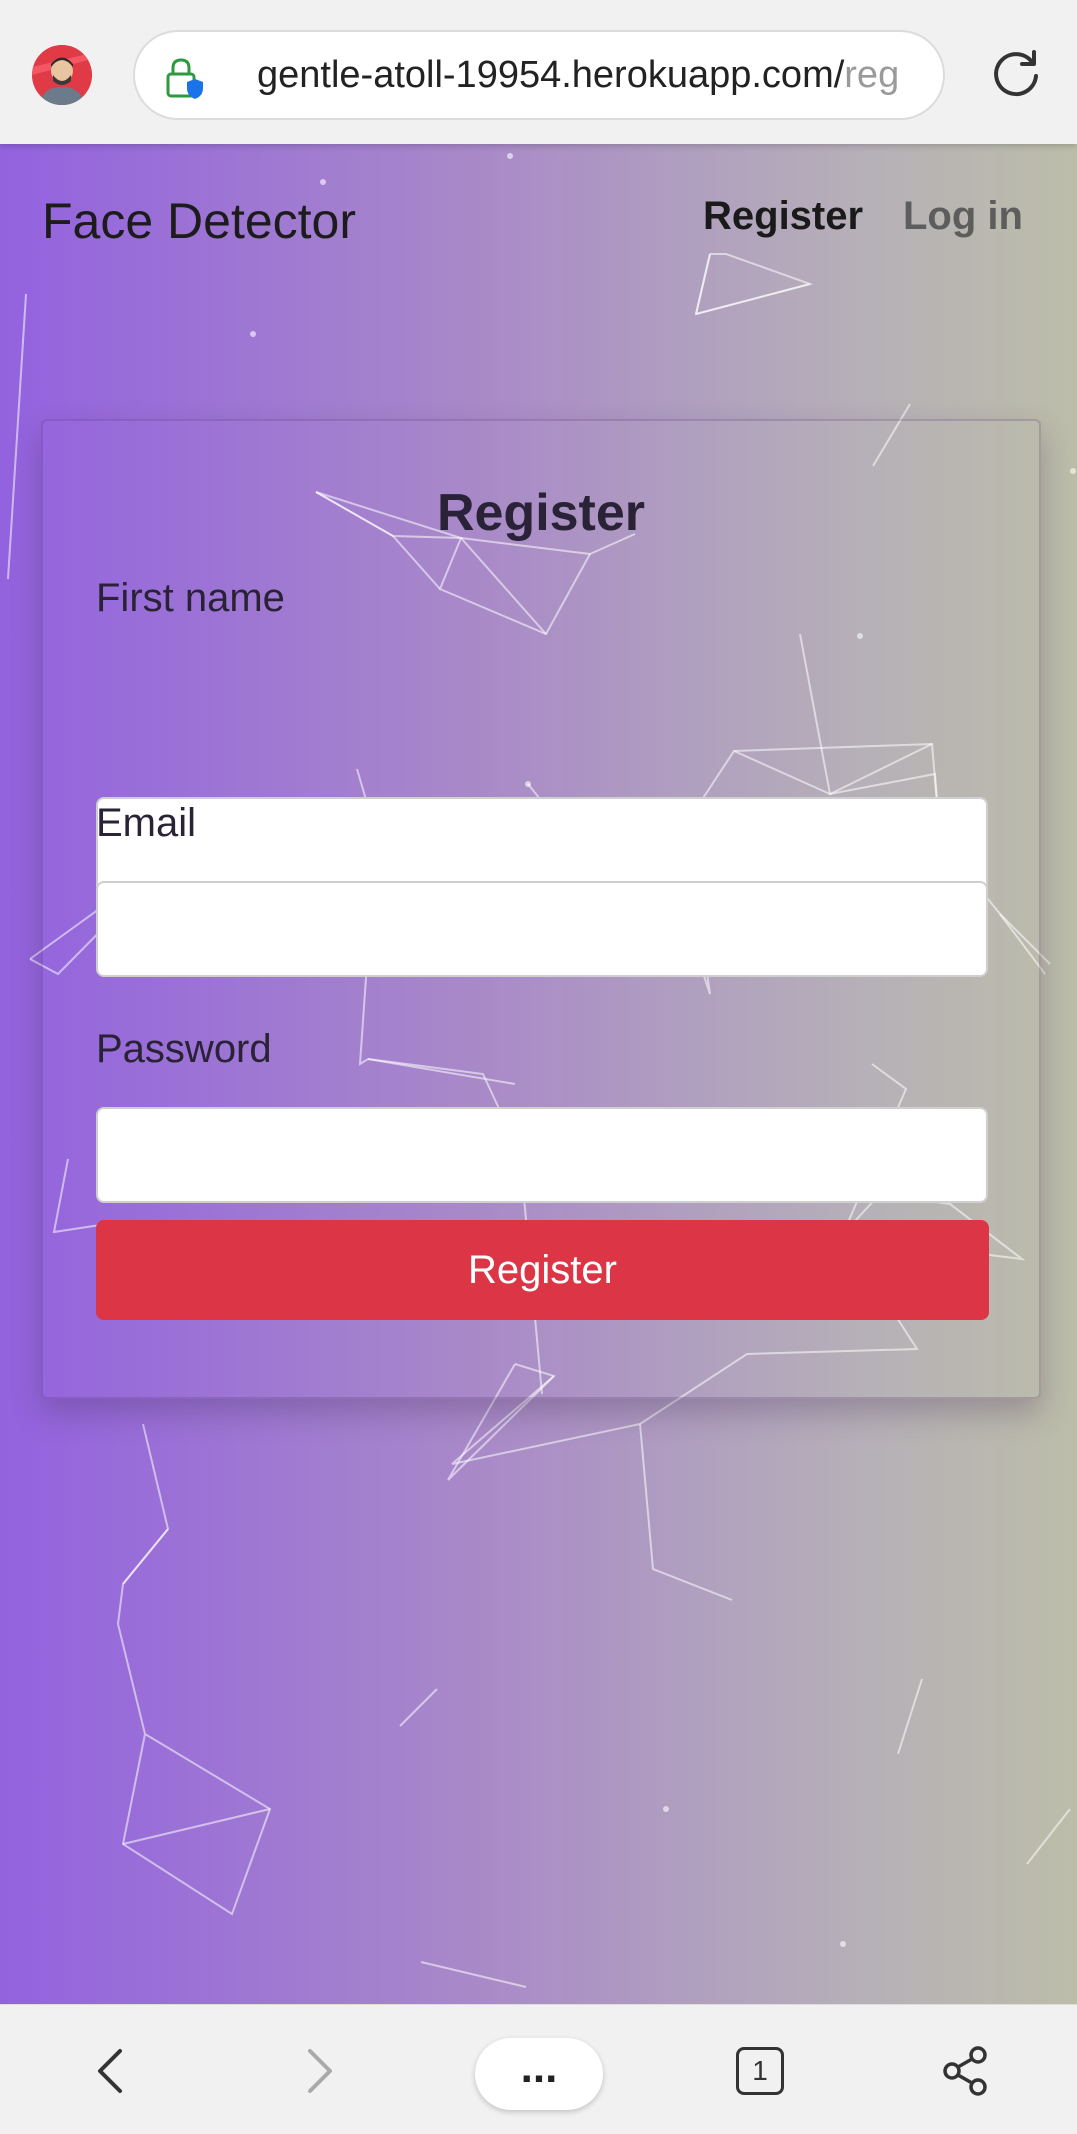 This screenshot has width=1077, height=2134. Describe the element at coordinates (62, 75) in the screenshot. I see `profile-avatar-icon` at that location.